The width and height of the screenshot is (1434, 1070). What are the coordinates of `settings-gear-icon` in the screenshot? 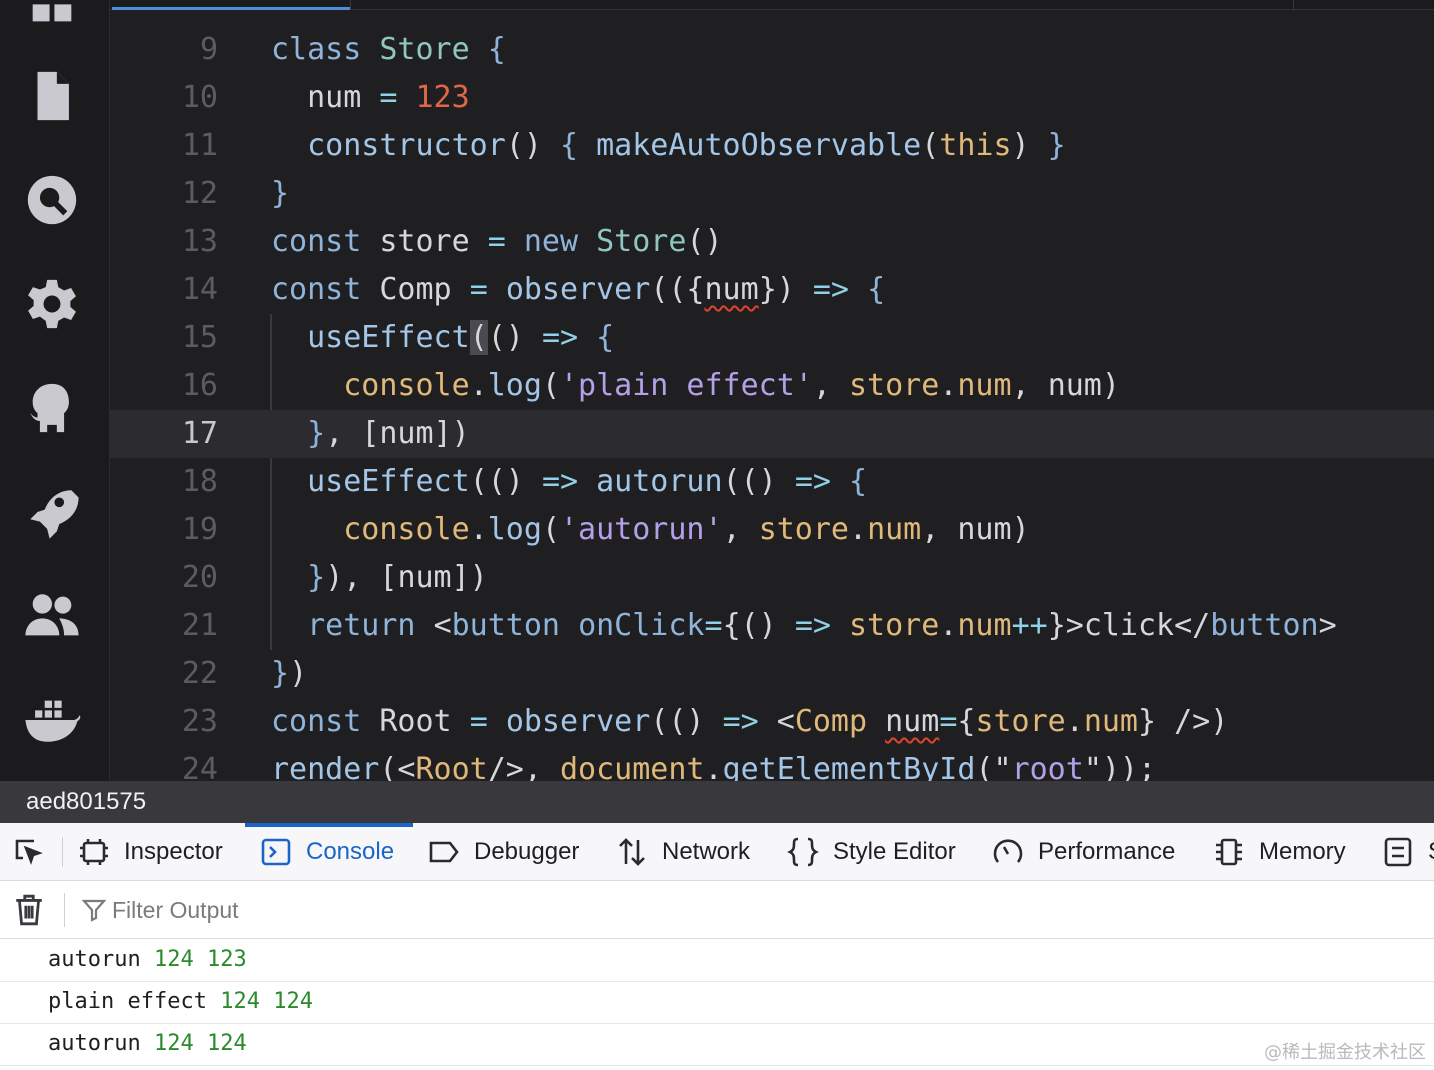 It's located at (52, 304).